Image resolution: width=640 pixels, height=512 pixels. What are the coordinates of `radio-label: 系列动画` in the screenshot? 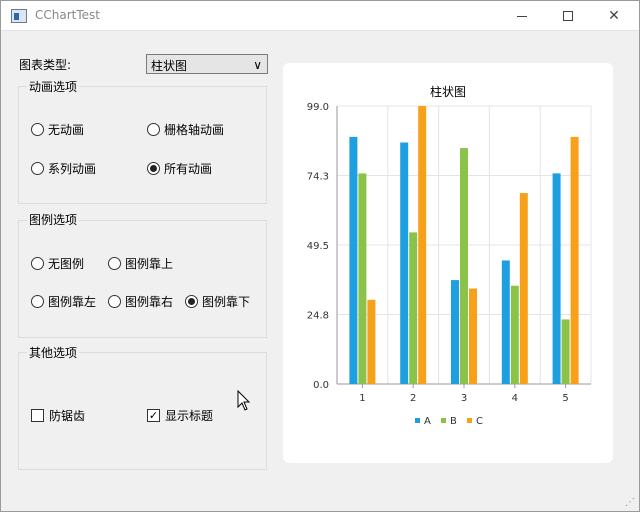 It's located at (72, 169).